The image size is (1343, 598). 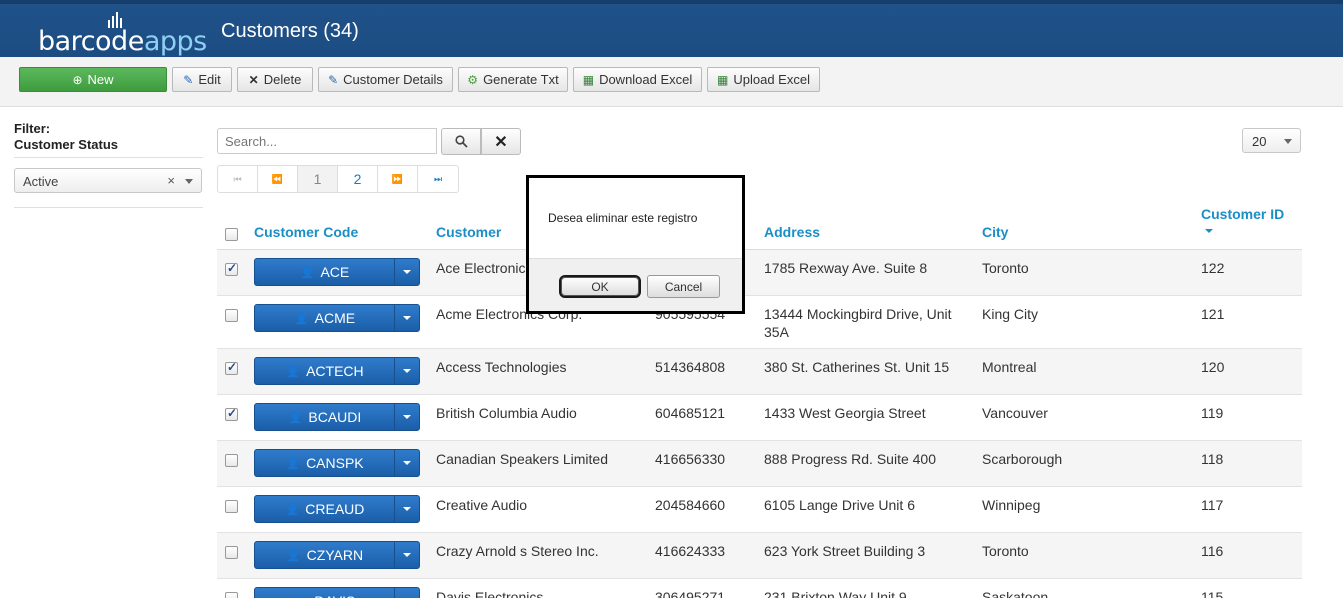 I want to click on customer-city: Montreal, so click(x=1009, y=367).